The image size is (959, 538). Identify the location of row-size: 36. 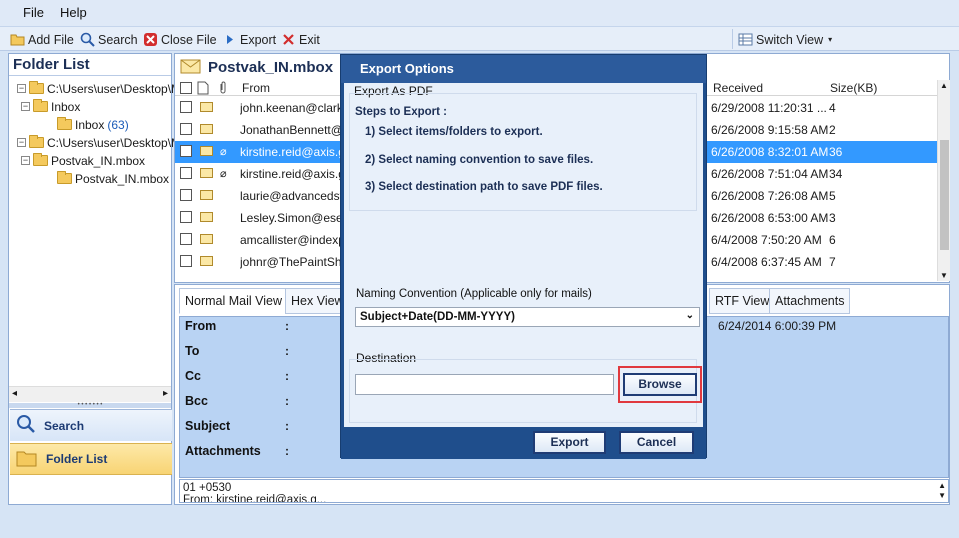
(836, 152).